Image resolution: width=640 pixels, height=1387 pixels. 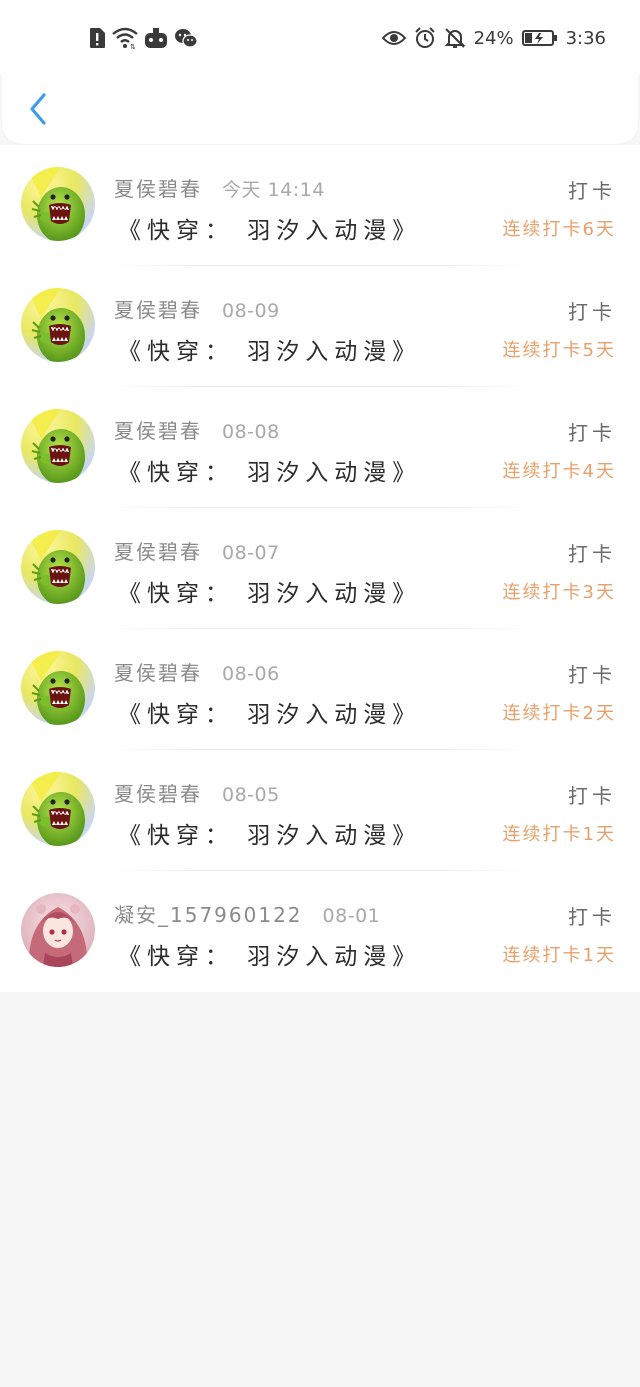 I want to click on battery-icon, so click(x=539, y=38).